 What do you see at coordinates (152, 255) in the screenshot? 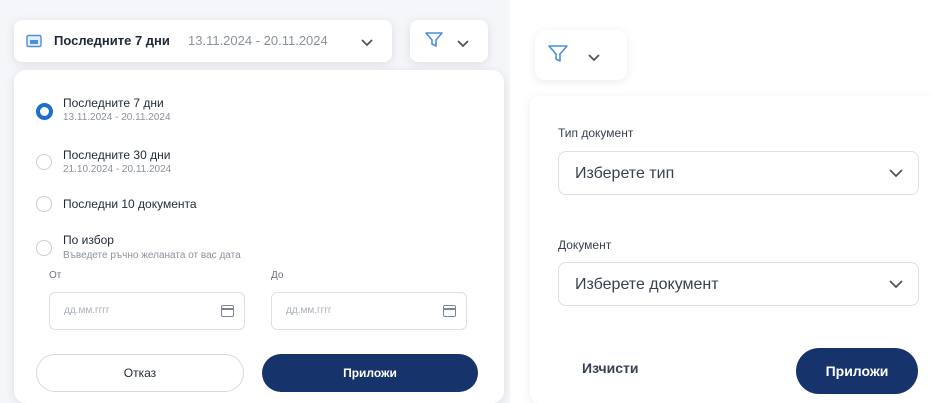
I see `option-subtitle: Въведете ръчно желаната от вас дата` at bounding box center [152, 255].